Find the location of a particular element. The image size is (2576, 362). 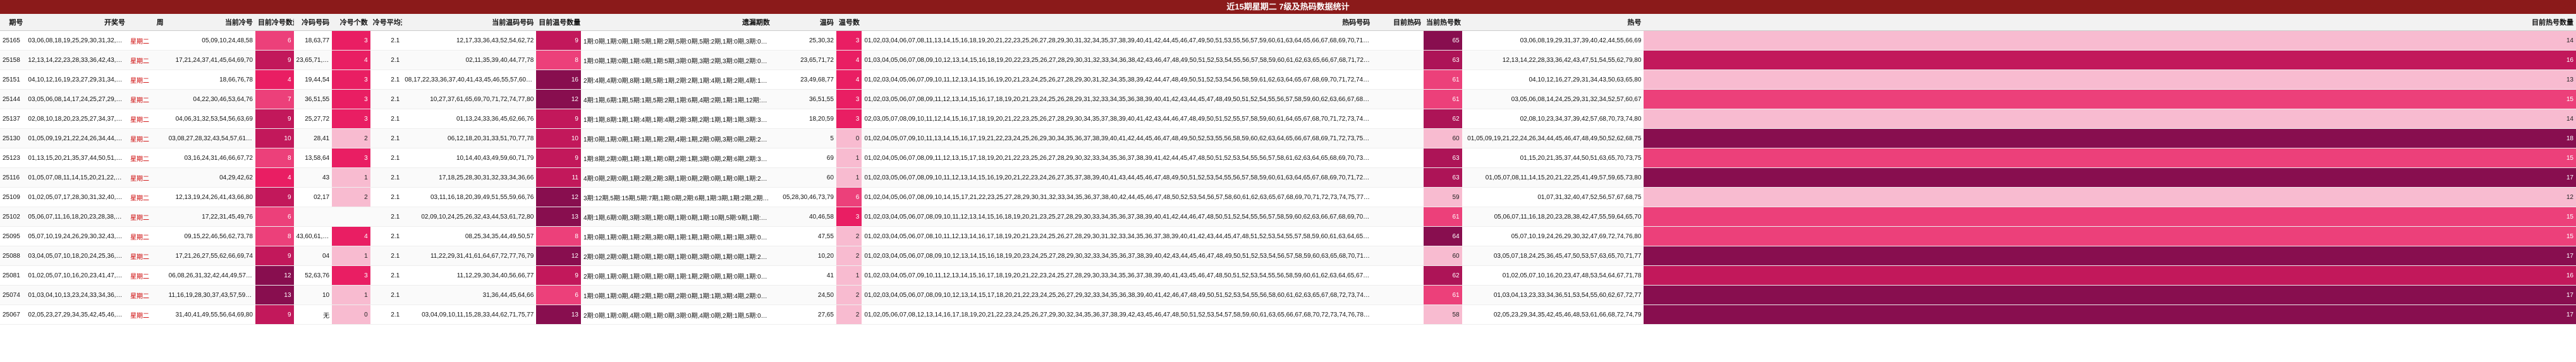

cell-hotCount: 58 is located at coordinates (1443, 315).